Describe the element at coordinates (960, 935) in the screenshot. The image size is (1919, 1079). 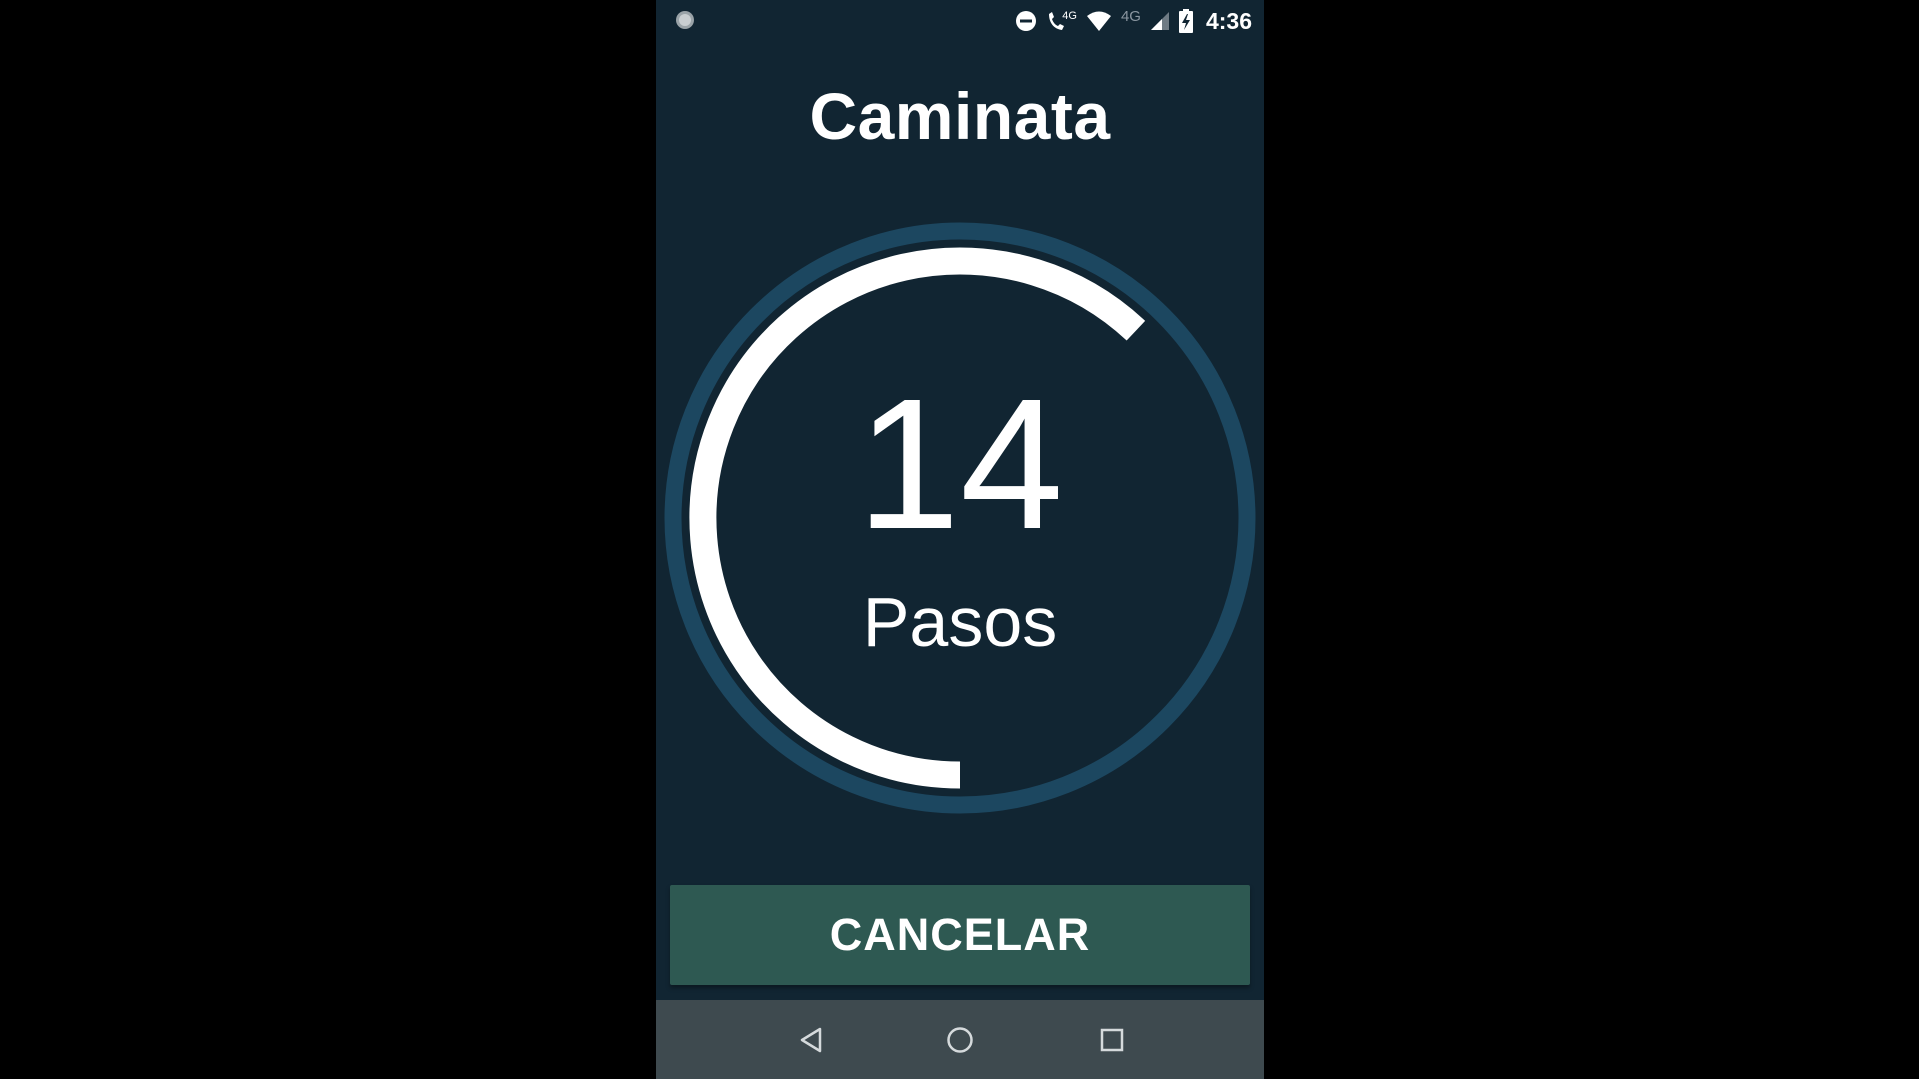
I see `cancel-button: CANCELAR` at that location.